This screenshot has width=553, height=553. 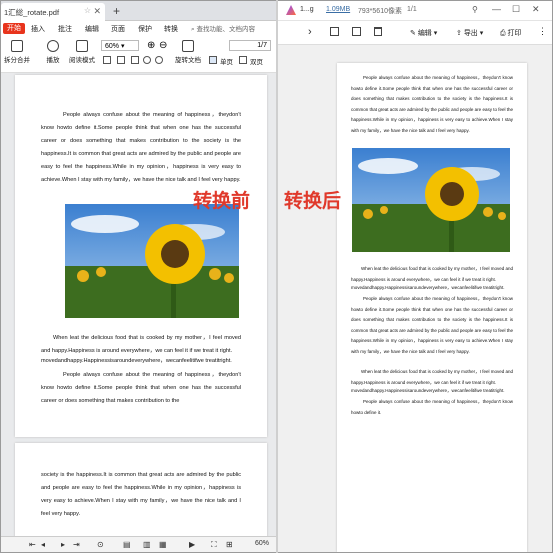 I want to click on search-icon: ⌕, so click(x=193, y=29).